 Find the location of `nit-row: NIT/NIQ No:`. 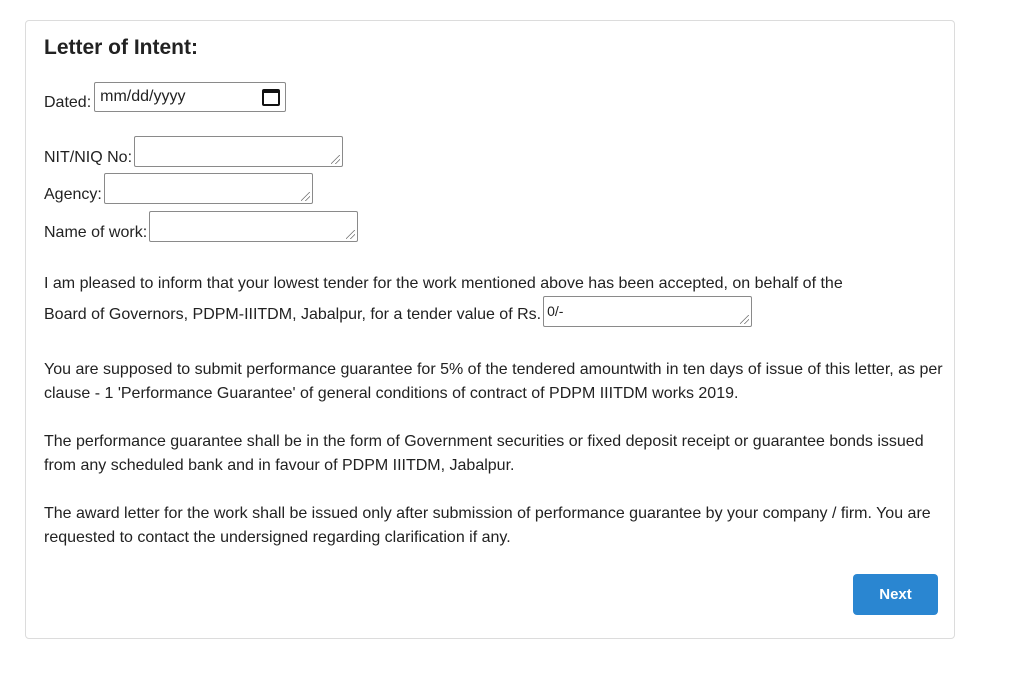

nit-row: NIT/NIQ No: is located at coordinates (194, 151).